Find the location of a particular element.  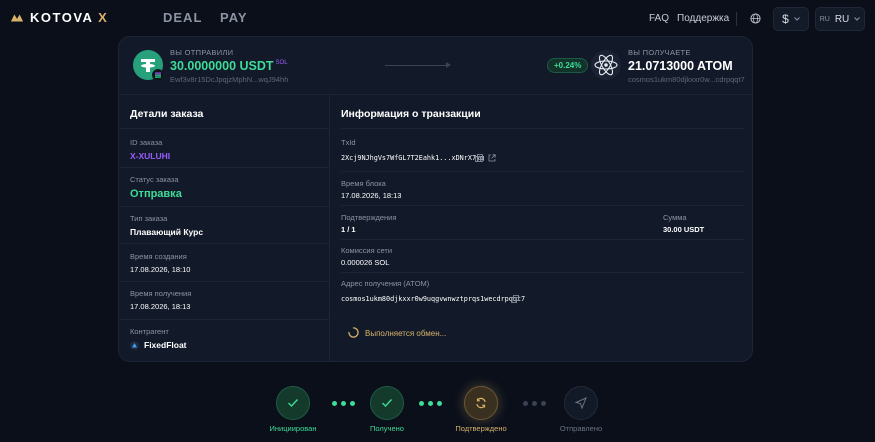

language-select: RU RU is located at coordinates (840, 19).